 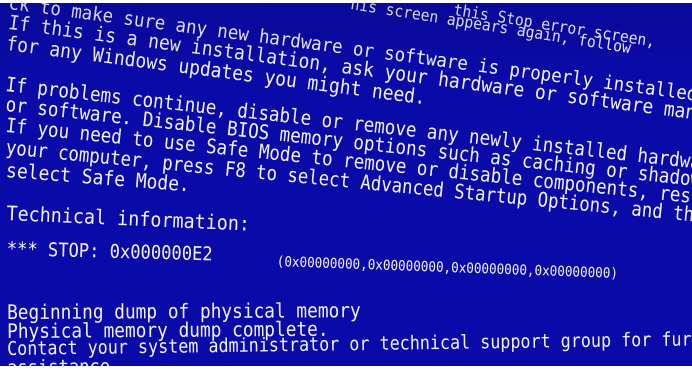 I want to click on technical-information-heading: Technical information:, so click(x=128, y=218).